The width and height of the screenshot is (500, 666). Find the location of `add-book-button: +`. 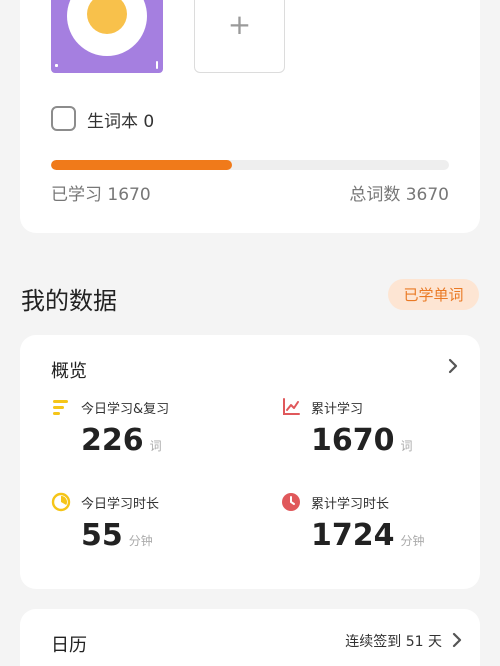

add-book-button: + is located at coordinates (239, 36).